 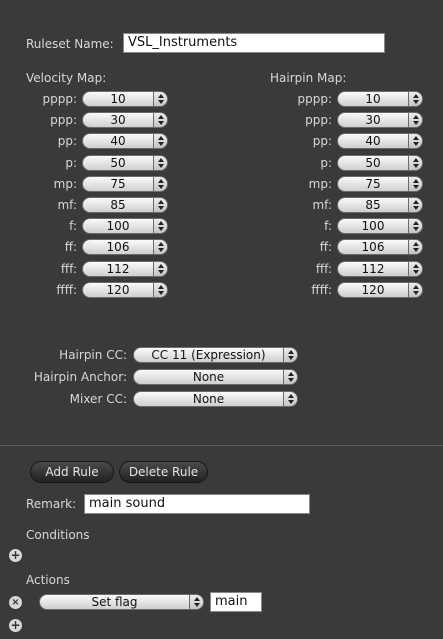 What do you see at coordinates (51, 504) in the screenshot?
I see `remark-label: Remark:` at bounding box center [51, 504].